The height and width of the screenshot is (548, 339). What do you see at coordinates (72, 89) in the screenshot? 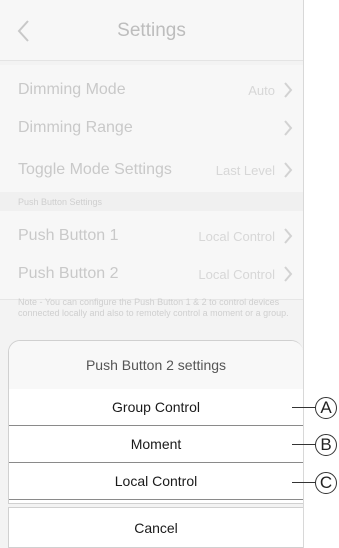
I see `row-label: Dimming Mode` at bounding box center [72, 89].